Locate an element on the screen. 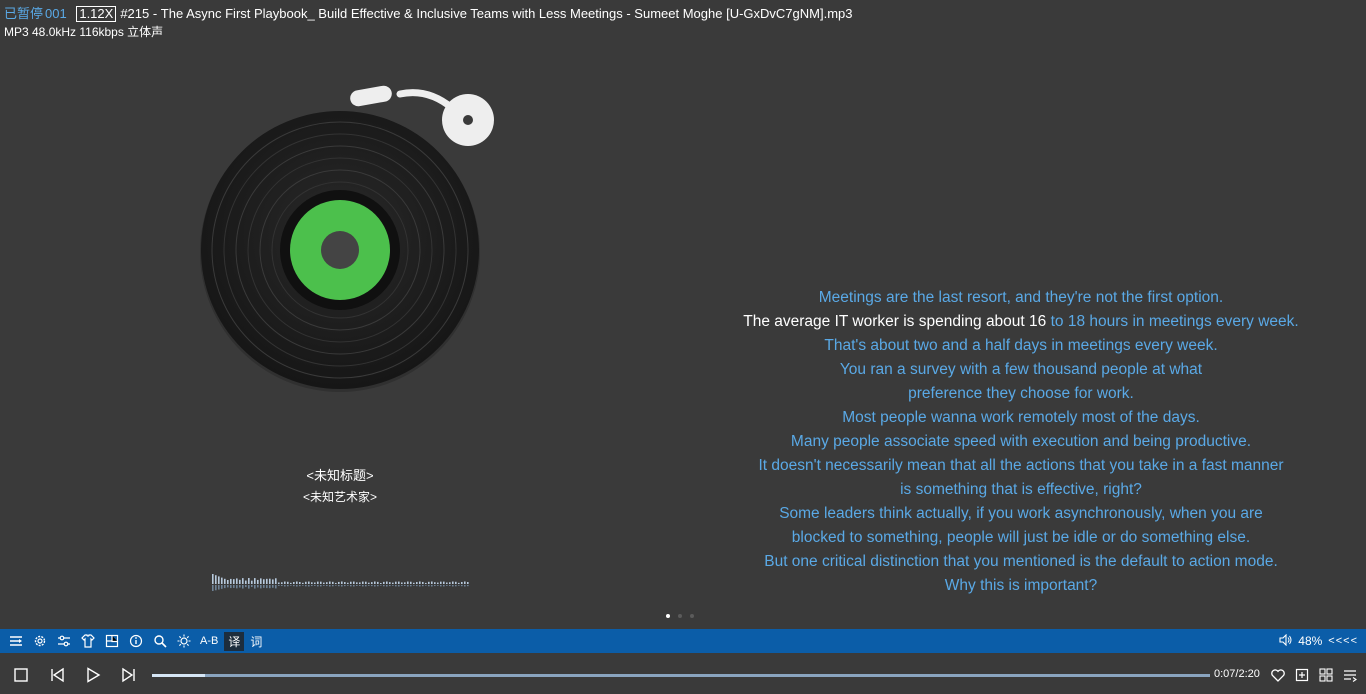 This screenshot has width=1366, height=694. settings-icon is located at coordinates (40, 641).